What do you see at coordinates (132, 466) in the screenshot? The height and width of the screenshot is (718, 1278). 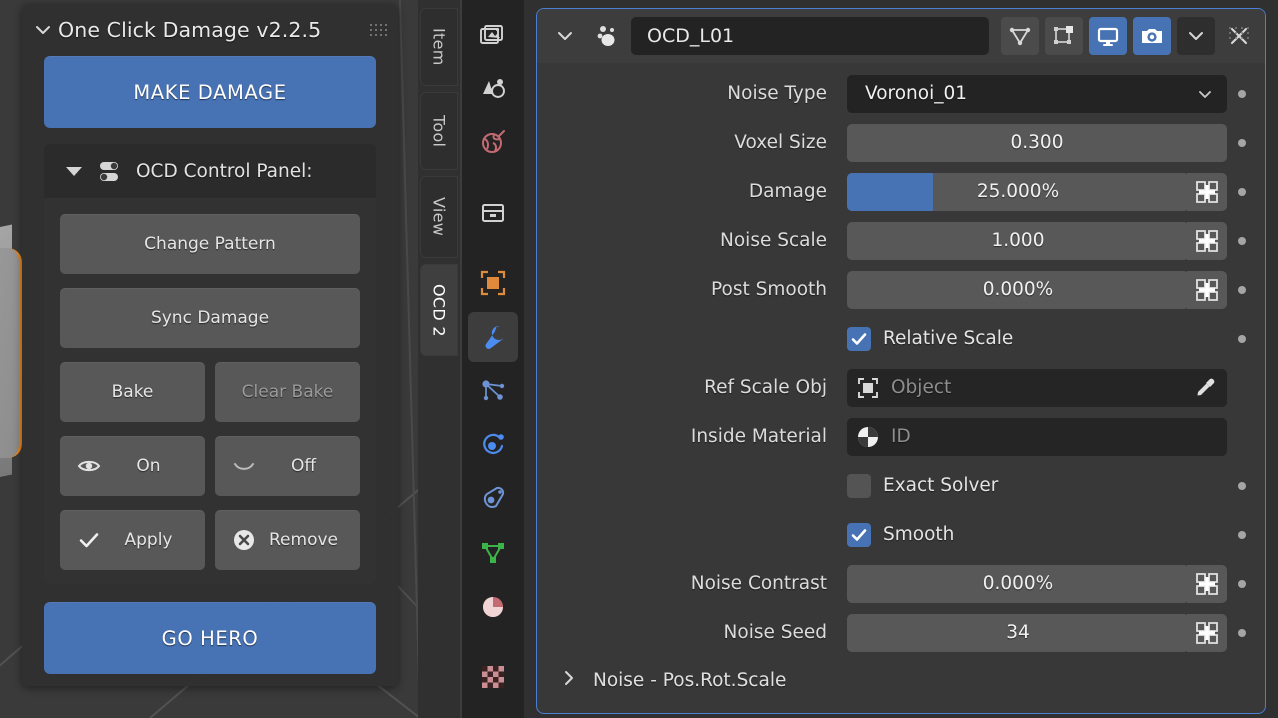 I see `on-button: On` at bounding box center [132, 466].